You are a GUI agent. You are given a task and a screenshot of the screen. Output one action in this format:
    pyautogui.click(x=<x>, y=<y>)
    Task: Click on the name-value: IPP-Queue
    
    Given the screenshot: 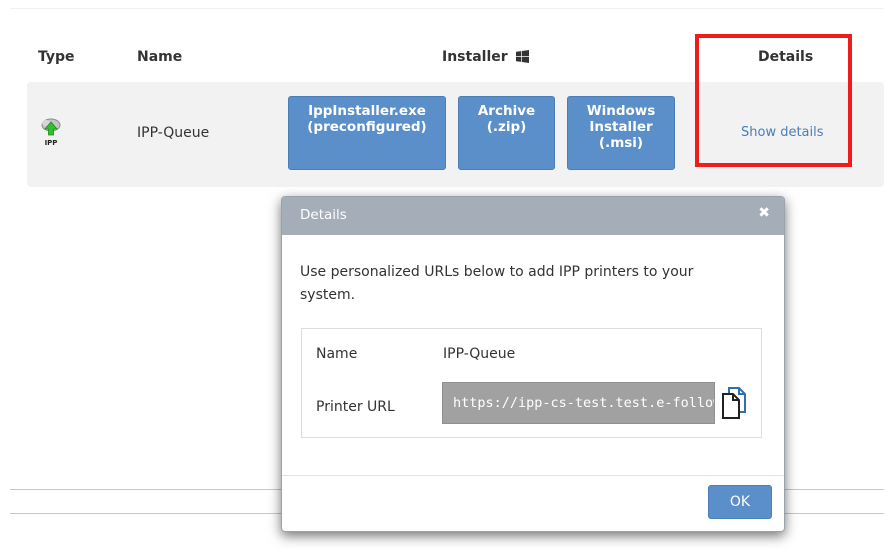 What is the action you would take?
    pyautogui.click(x=479, y=354)
    